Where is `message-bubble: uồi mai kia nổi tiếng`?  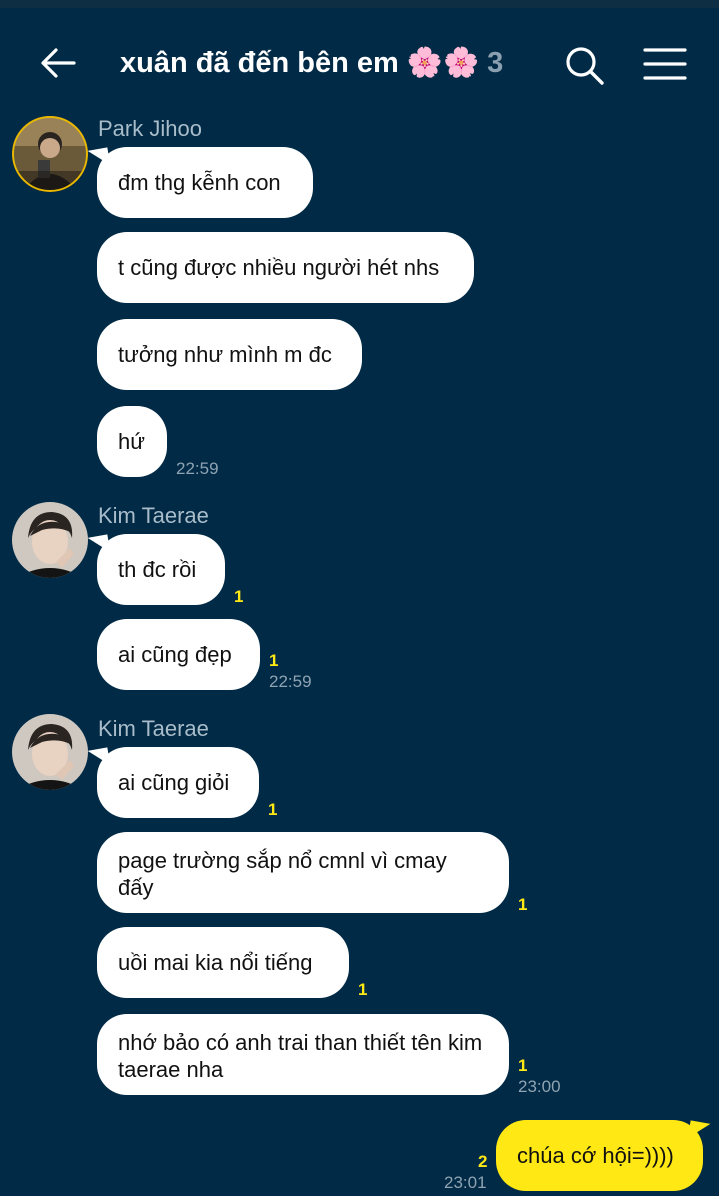
message-bubble: uồi mai kia nổi tiếng is located at coordinates (223, 962).